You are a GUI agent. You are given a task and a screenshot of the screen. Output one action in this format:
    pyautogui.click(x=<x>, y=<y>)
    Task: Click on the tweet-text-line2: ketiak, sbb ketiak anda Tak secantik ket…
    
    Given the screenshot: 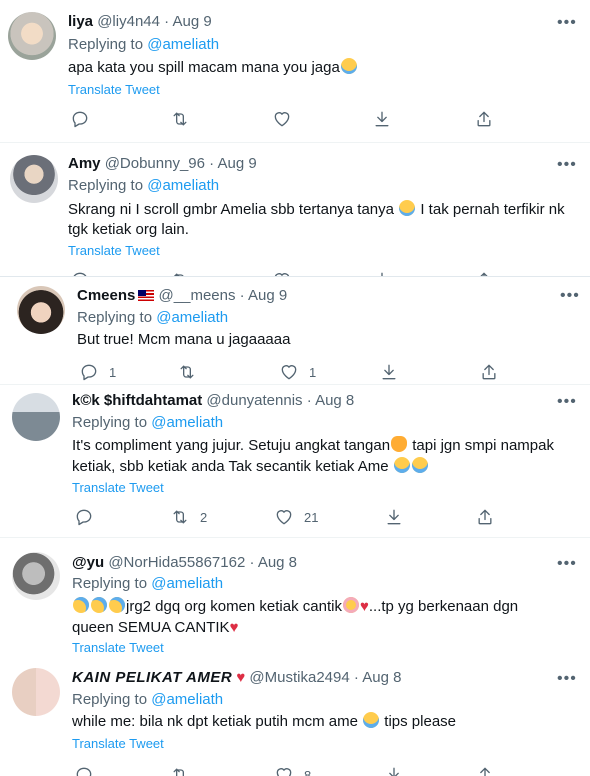 What is the action you would take?
    pyautogui.click(x=250, y=466)
    